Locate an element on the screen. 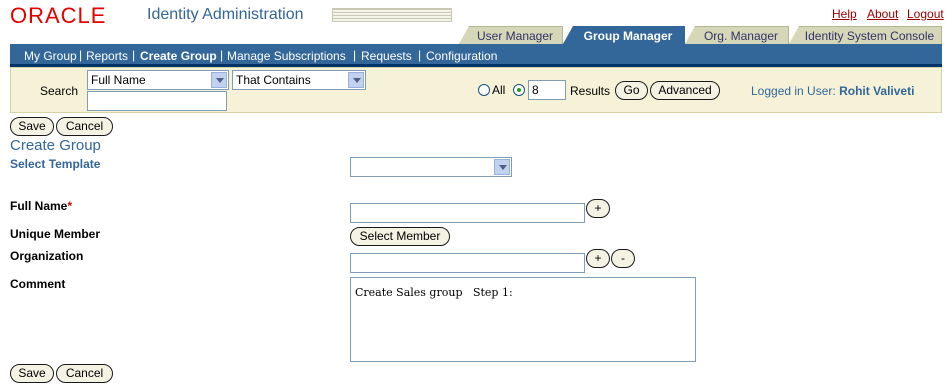 The image size is (952, 386). comment-label: Comment is located at coordinates (38, 284).